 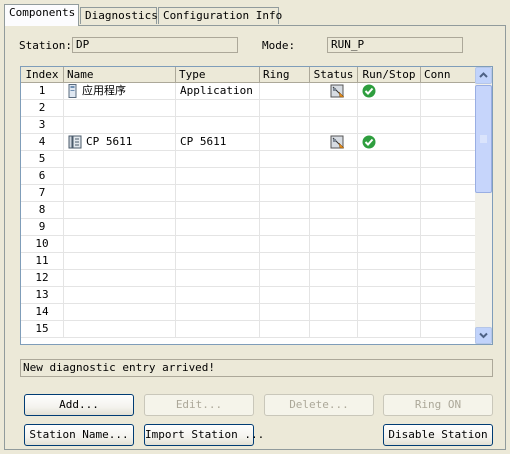 I want to click on grip-icon, so click(x=483, y=139).